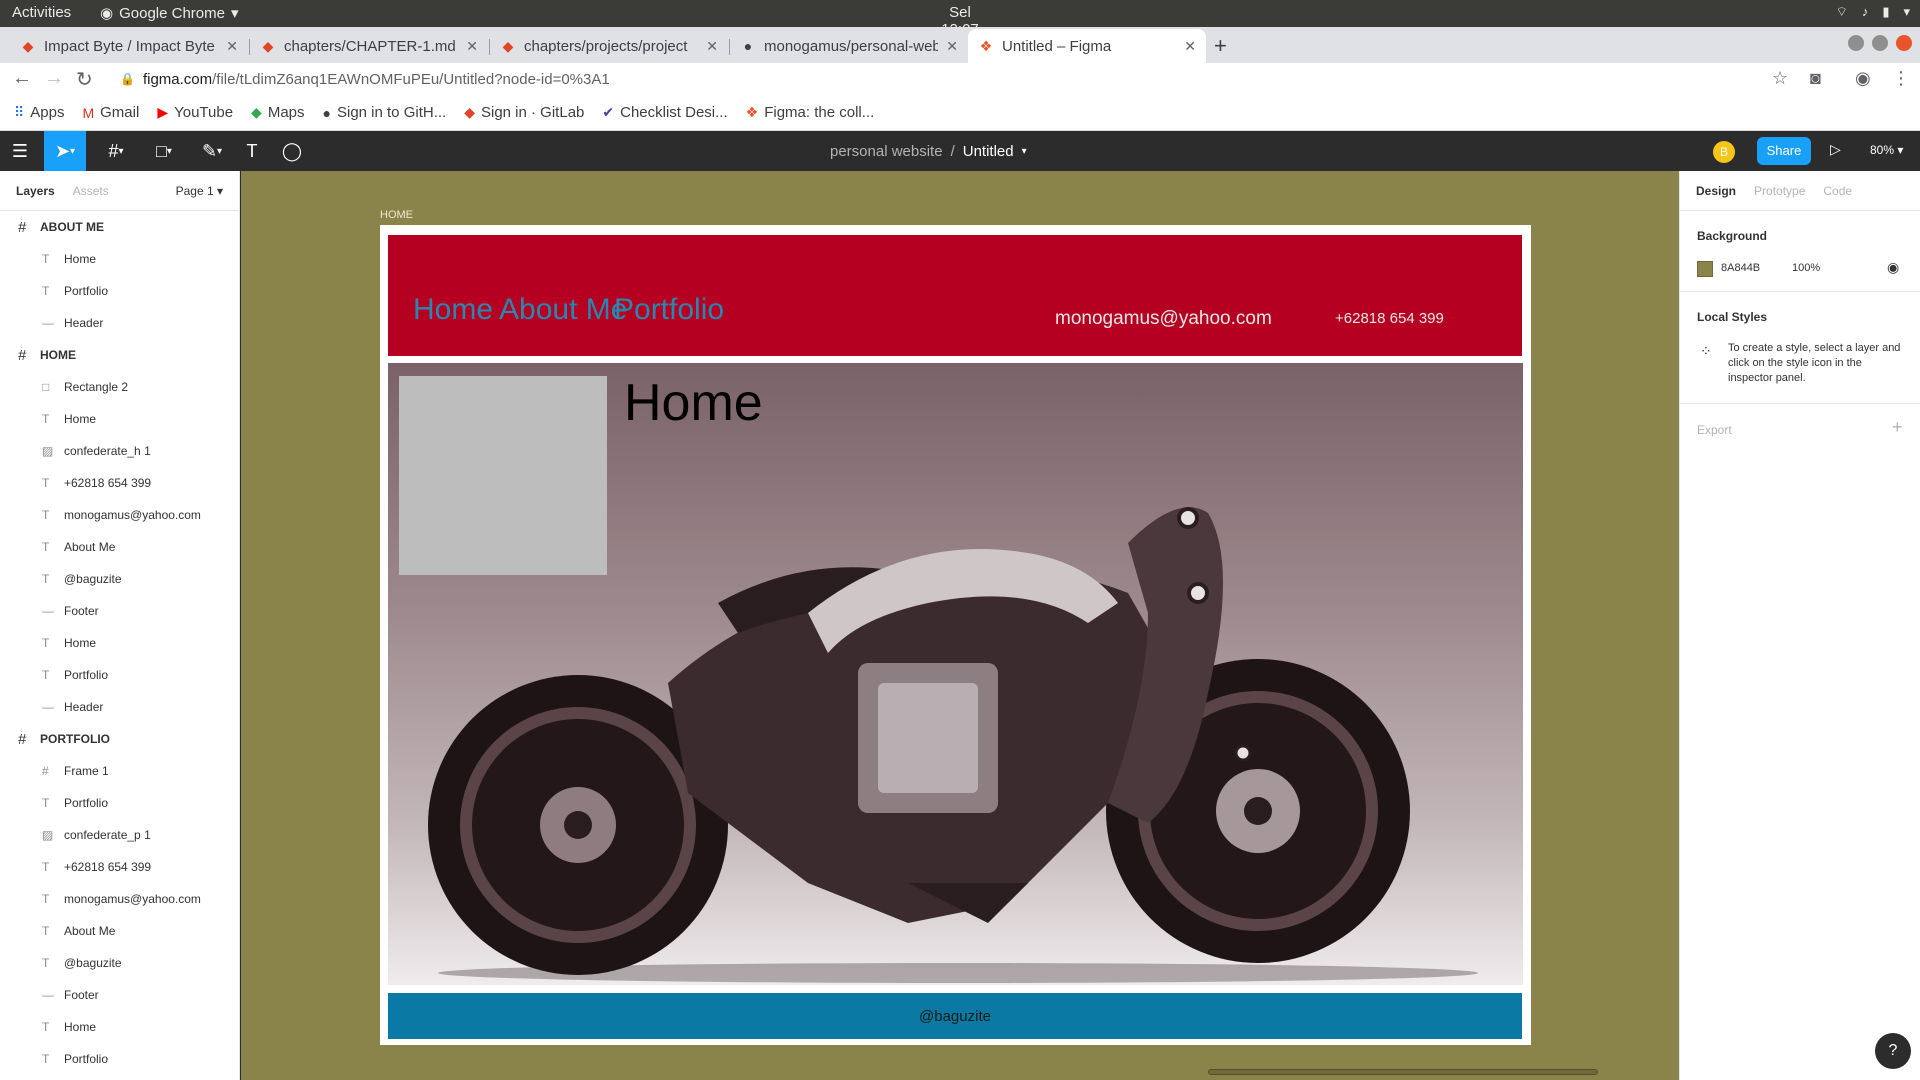 The height and width of the screenshot is (1080, 1920). Describe the element at coordinates (116, 151) in the screenshot. I see `frame-tool-icon: # ▾` at that location.